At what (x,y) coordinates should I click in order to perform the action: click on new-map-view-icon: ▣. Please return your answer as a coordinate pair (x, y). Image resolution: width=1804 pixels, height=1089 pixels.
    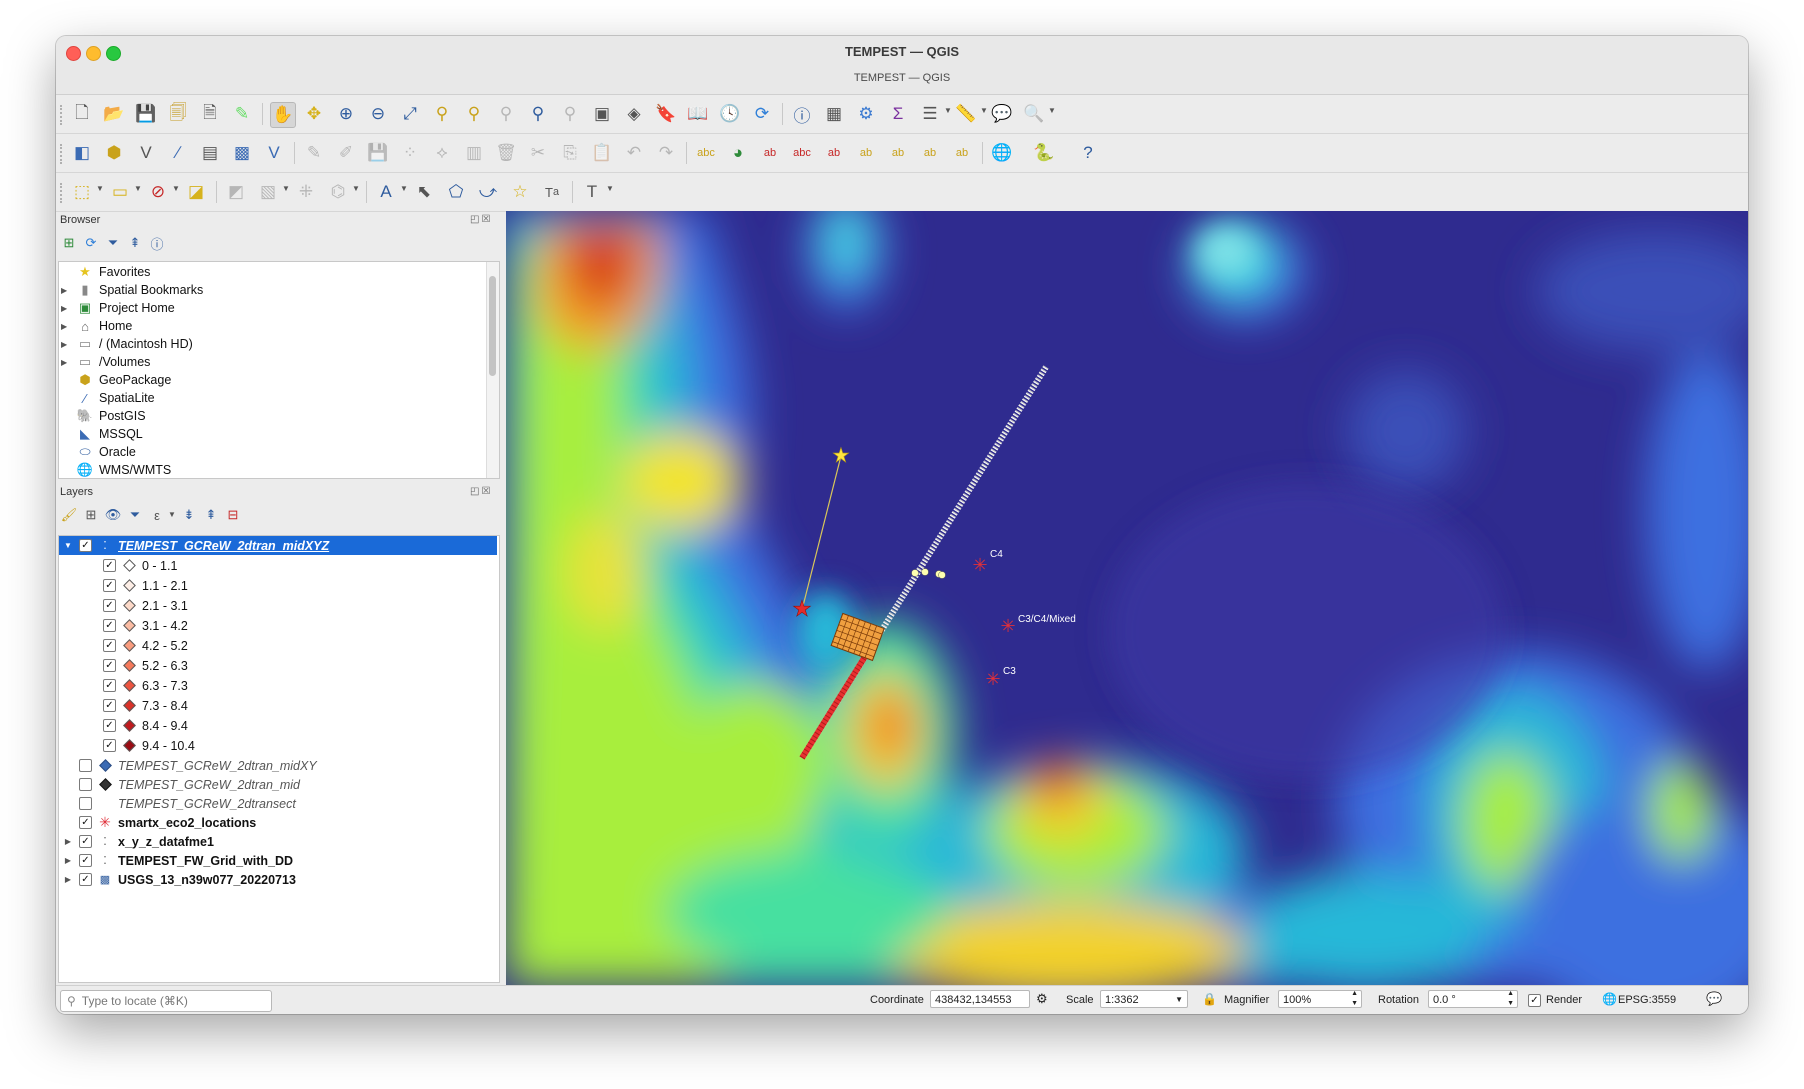
    Looking at the image, I should click on (602, 114).